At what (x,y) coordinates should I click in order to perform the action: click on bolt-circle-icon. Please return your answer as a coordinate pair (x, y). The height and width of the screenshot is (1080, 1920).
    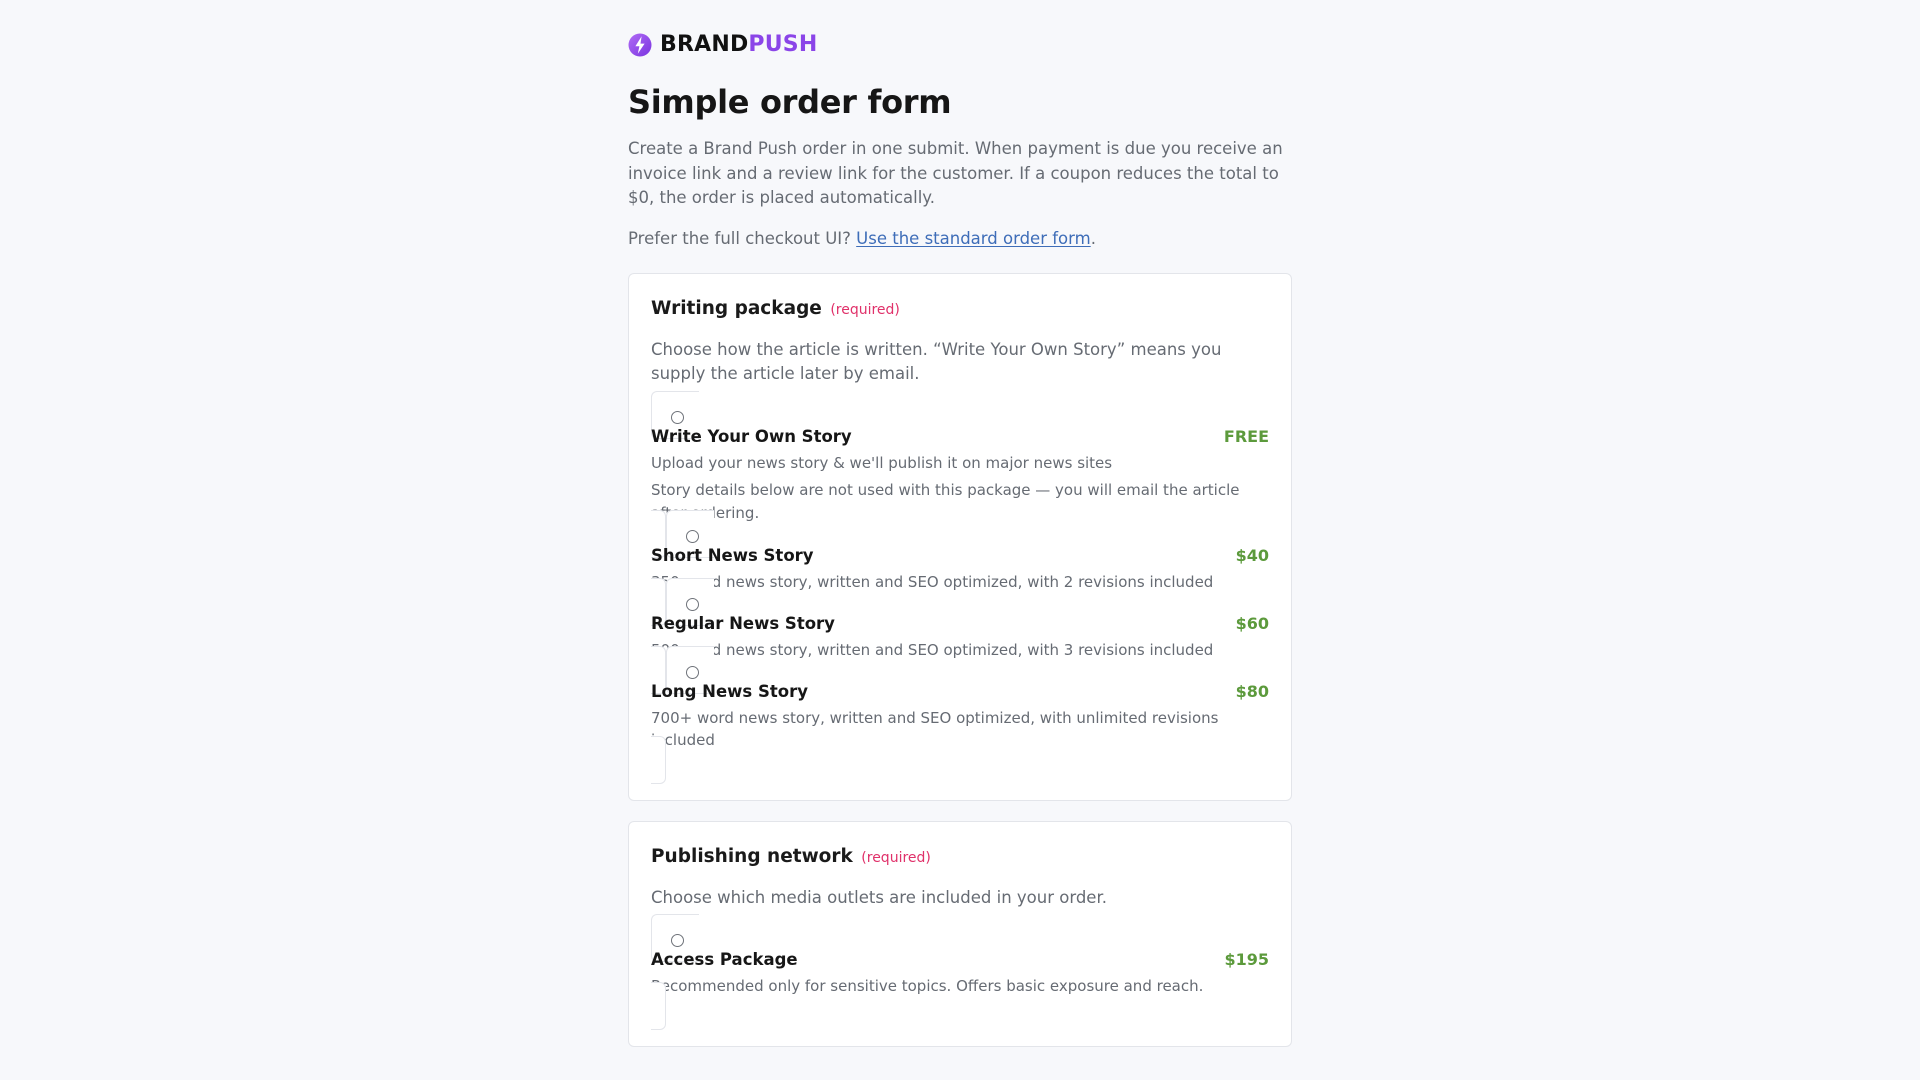
    Looking at the image, I should click on (640, 45).